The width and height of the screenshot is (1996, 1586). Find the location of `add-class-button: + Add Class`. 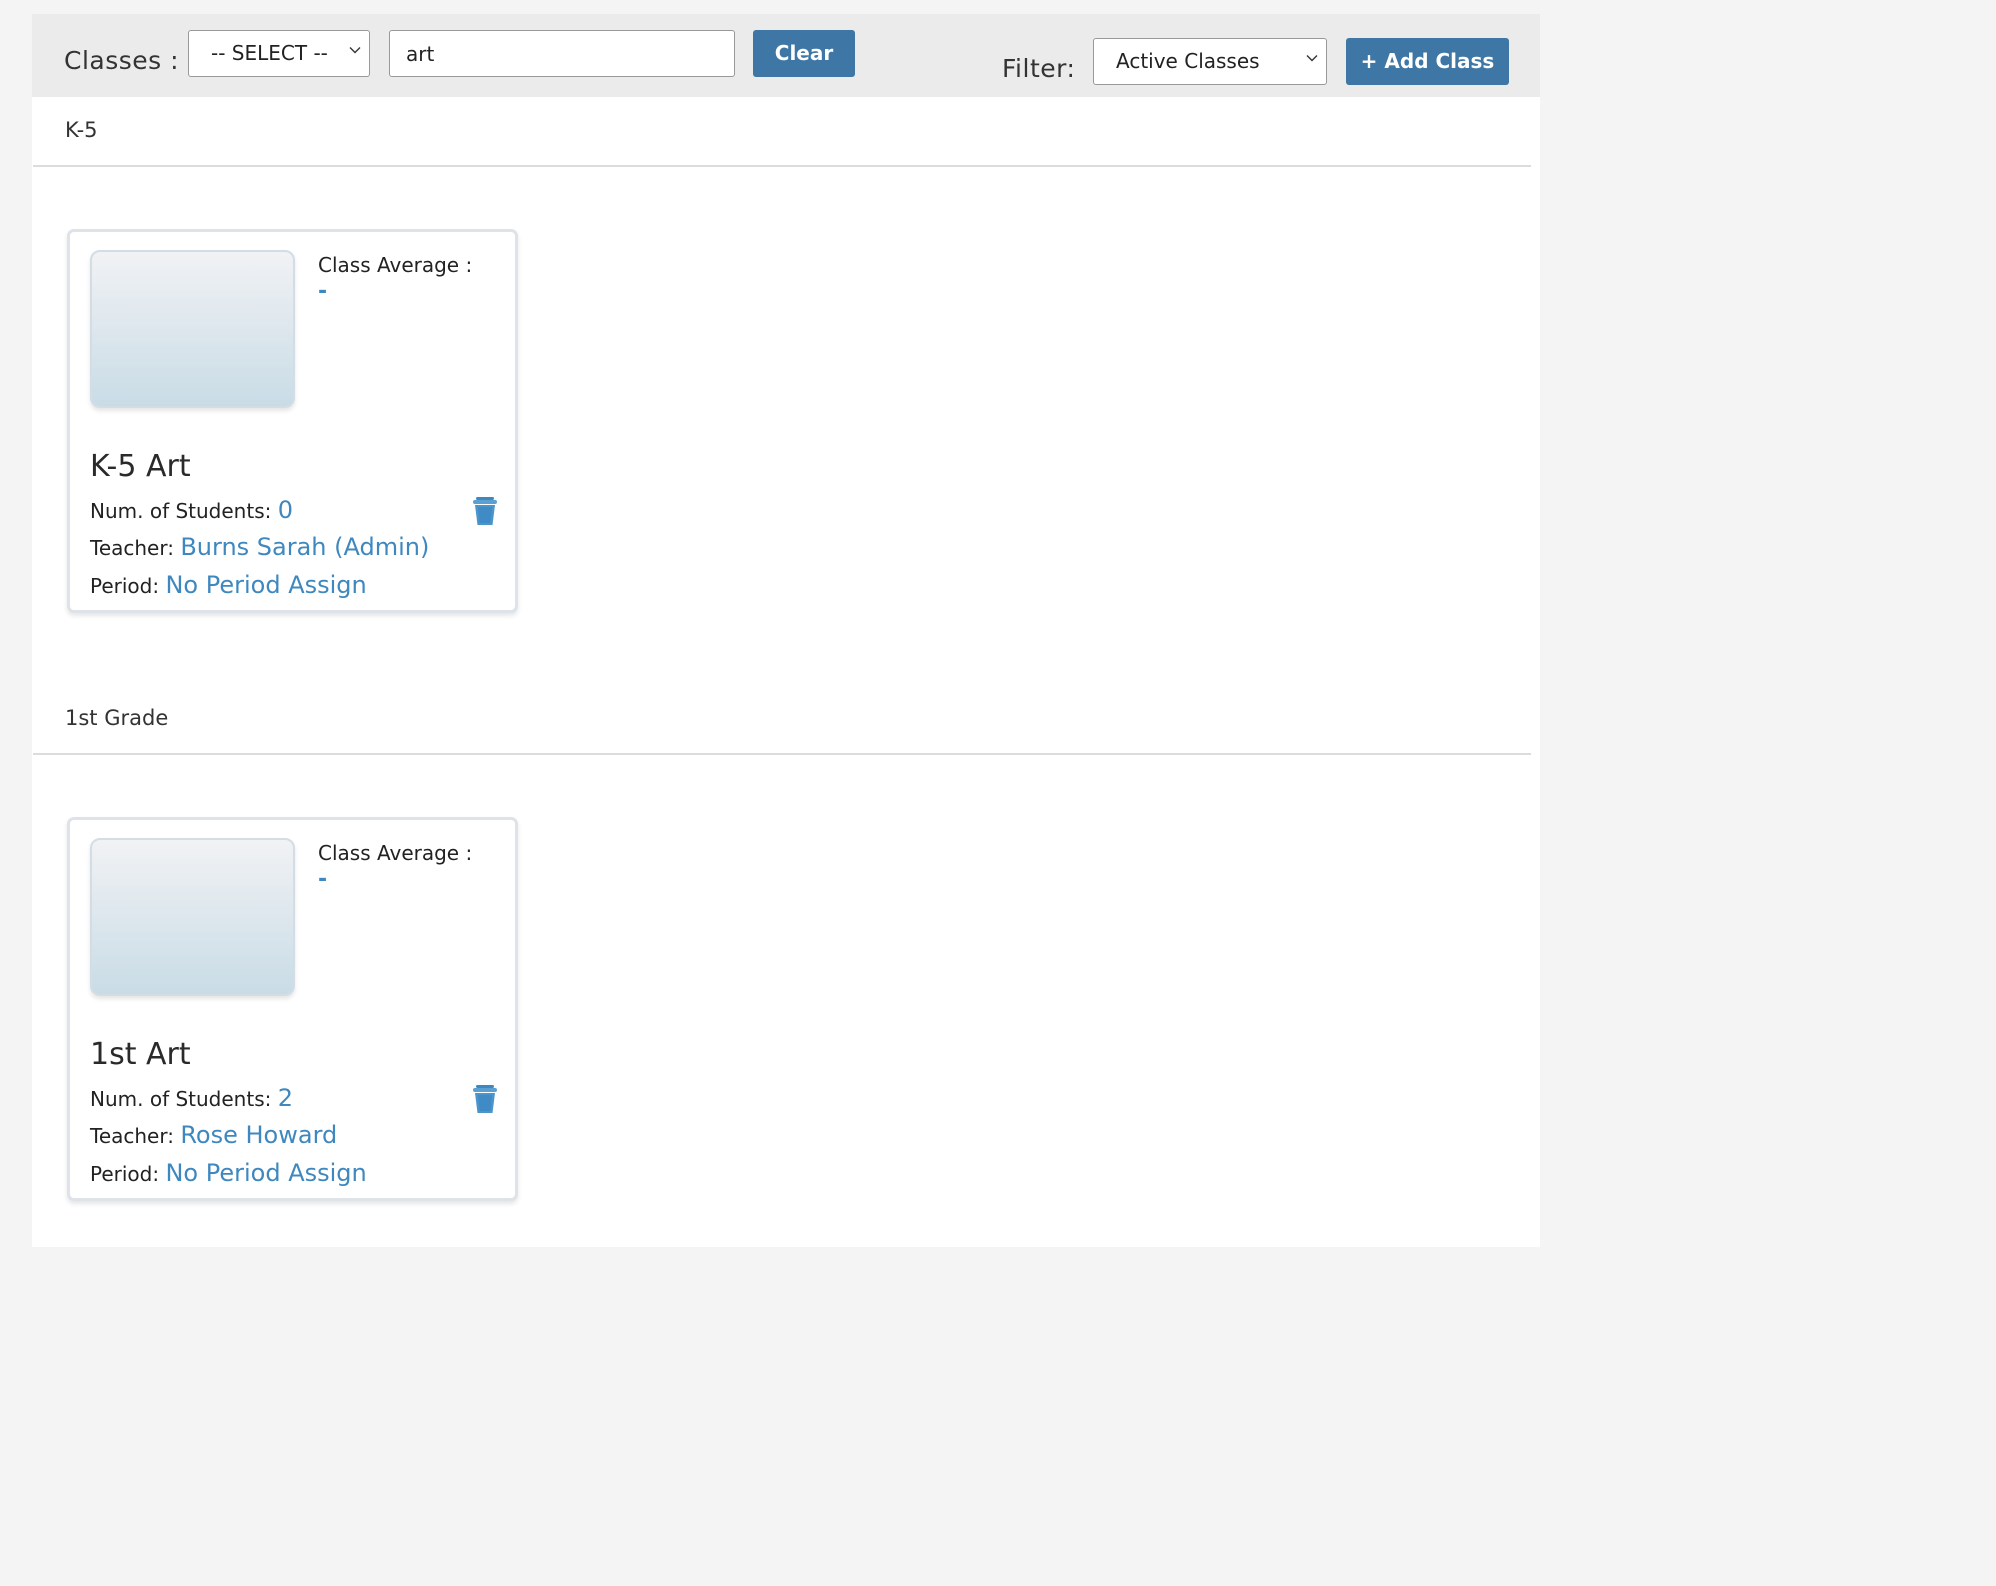

add-class-button: + Add Class is located at coordinates (1427, 61).